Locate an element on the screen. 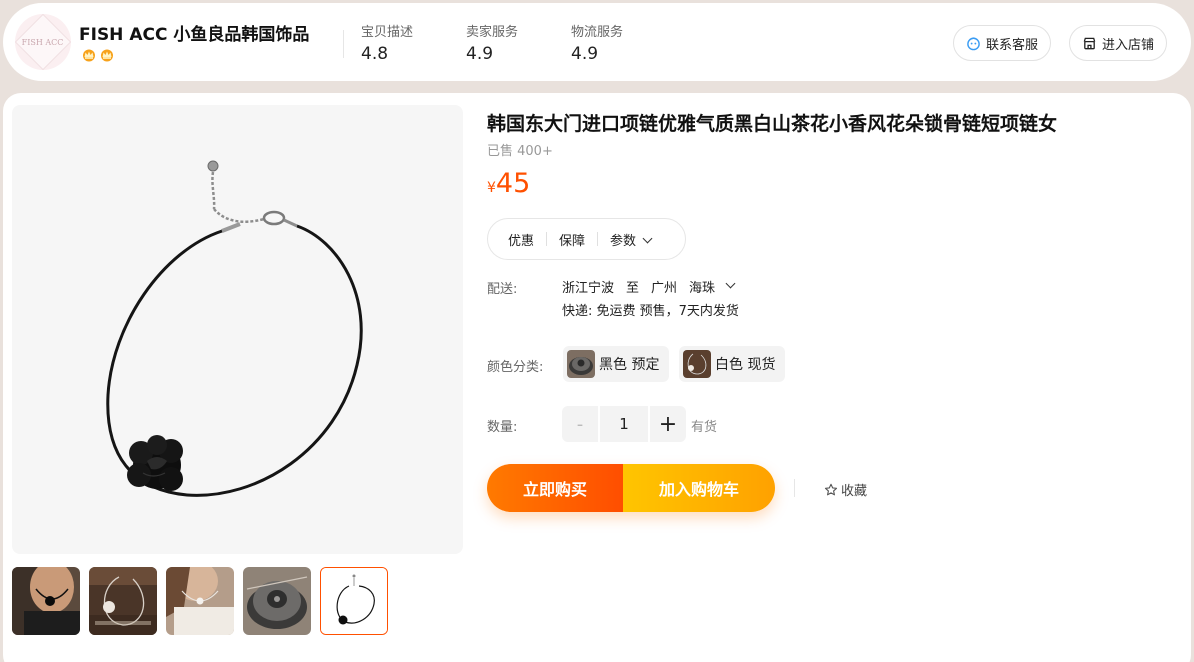  sold-count: 已售 400+ is located at coordinates (520, 151).